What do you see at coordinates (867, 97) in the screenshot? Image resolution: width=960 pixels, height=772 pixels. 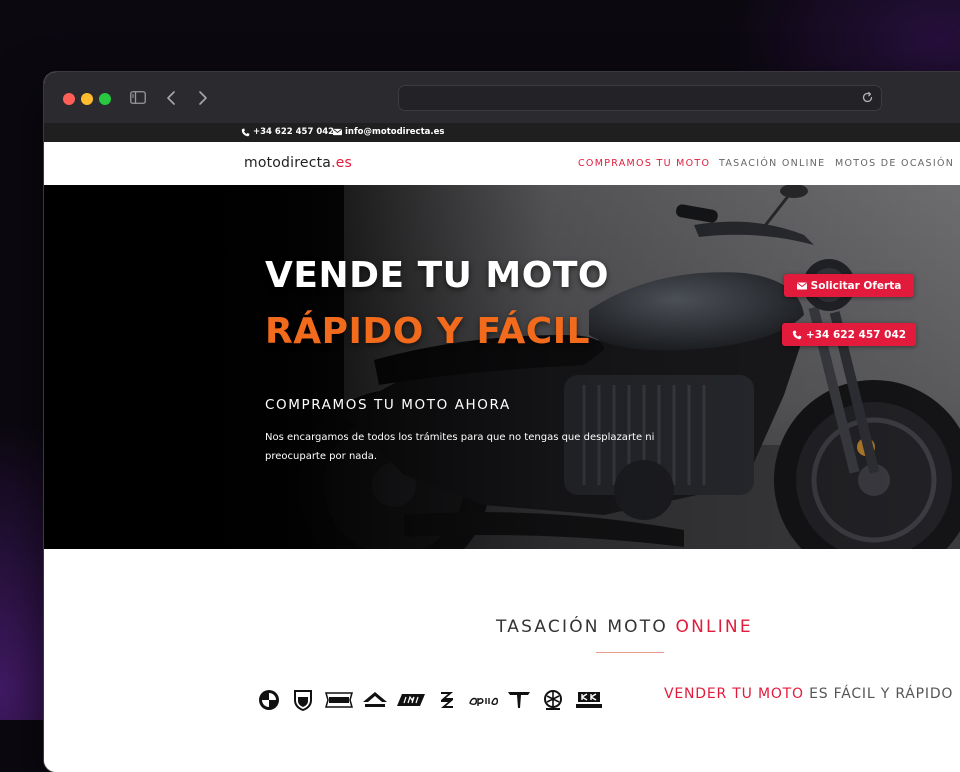 I see `reload-icon` at bounding box center [867, 97].